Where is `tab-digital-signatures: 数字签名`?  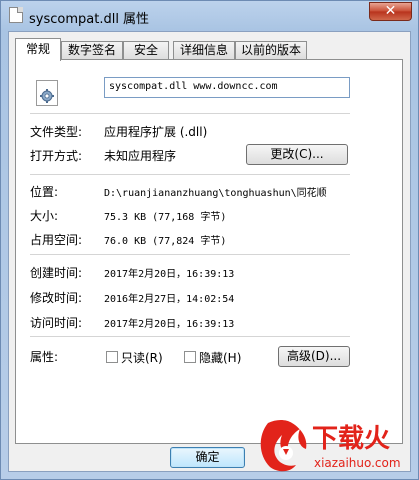 tab-digital-signatures: 数字签名 is located at coordinates (92, 50).